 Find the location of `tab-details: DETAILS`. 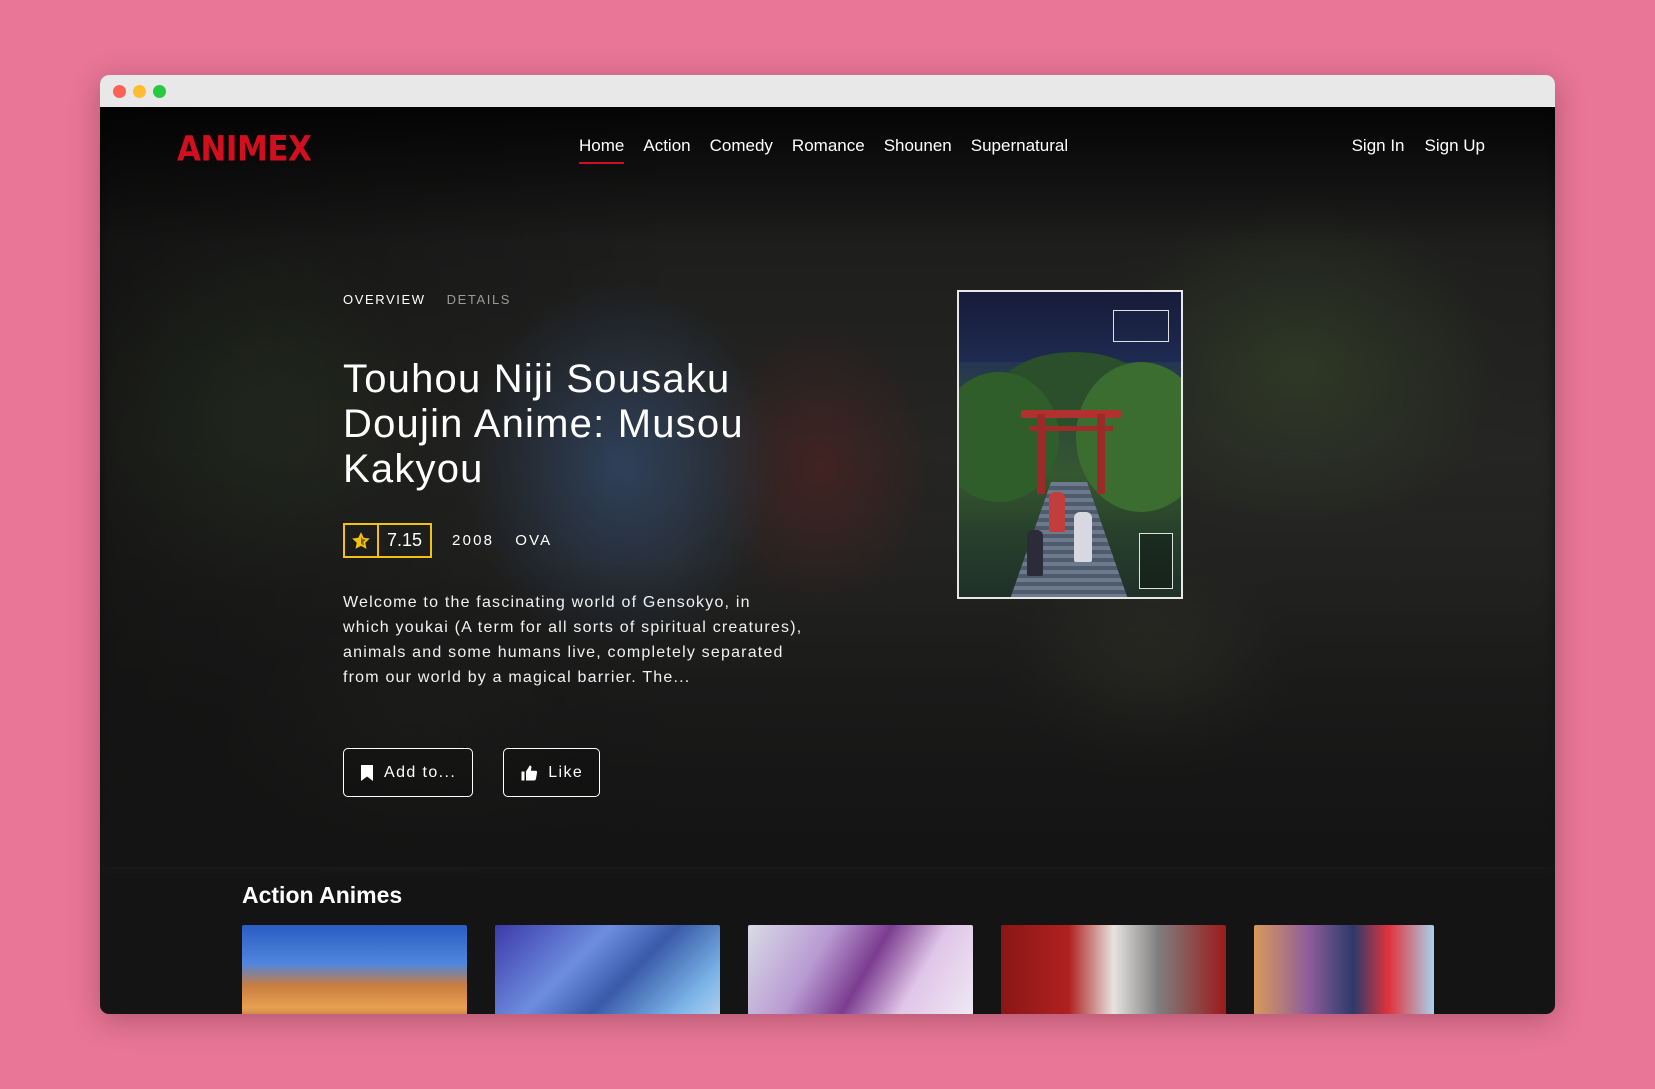

tab-details: DETAILS is located at coordinates (479, 299).